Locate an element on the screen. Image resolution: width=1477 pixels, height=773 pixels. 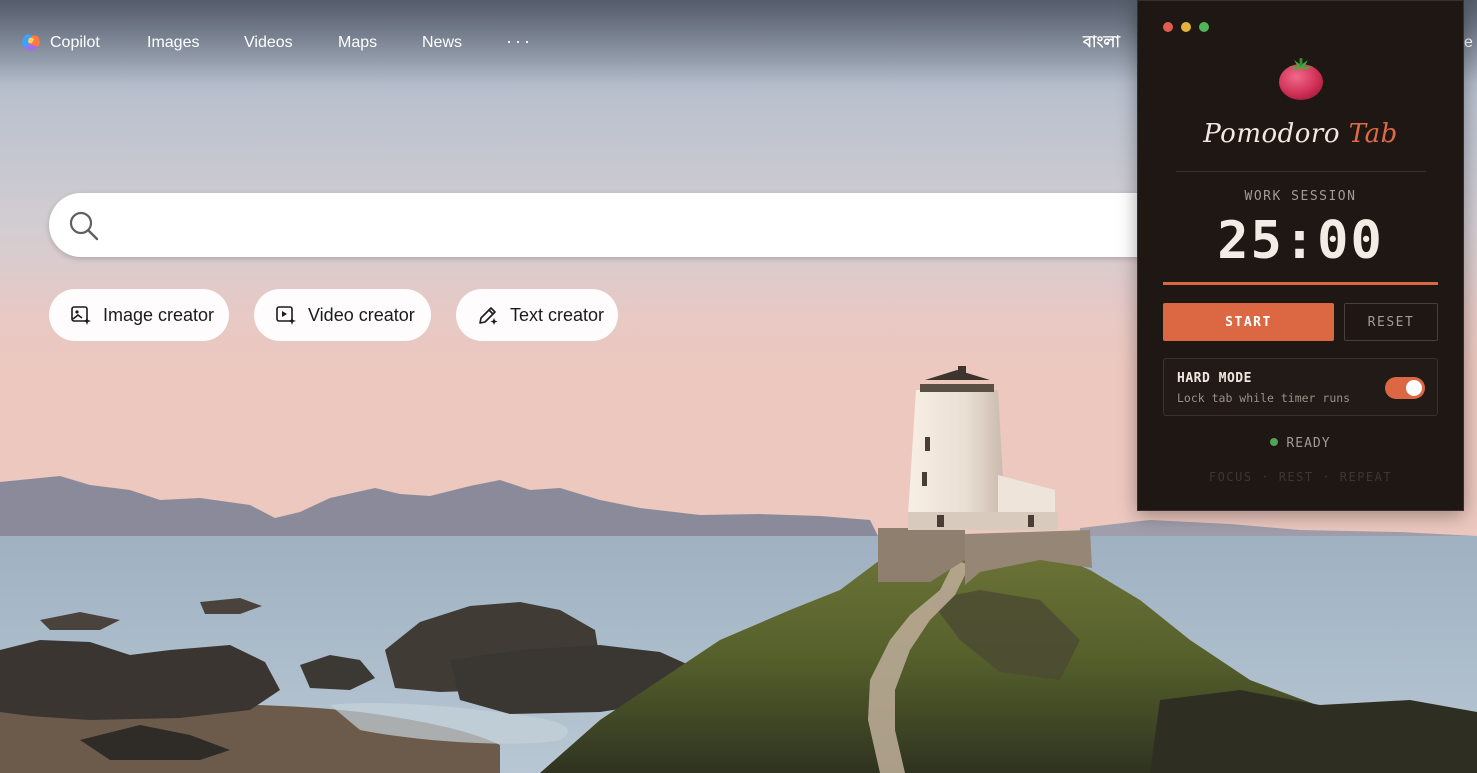
progress-bar is located at coordinates (1300, 283).